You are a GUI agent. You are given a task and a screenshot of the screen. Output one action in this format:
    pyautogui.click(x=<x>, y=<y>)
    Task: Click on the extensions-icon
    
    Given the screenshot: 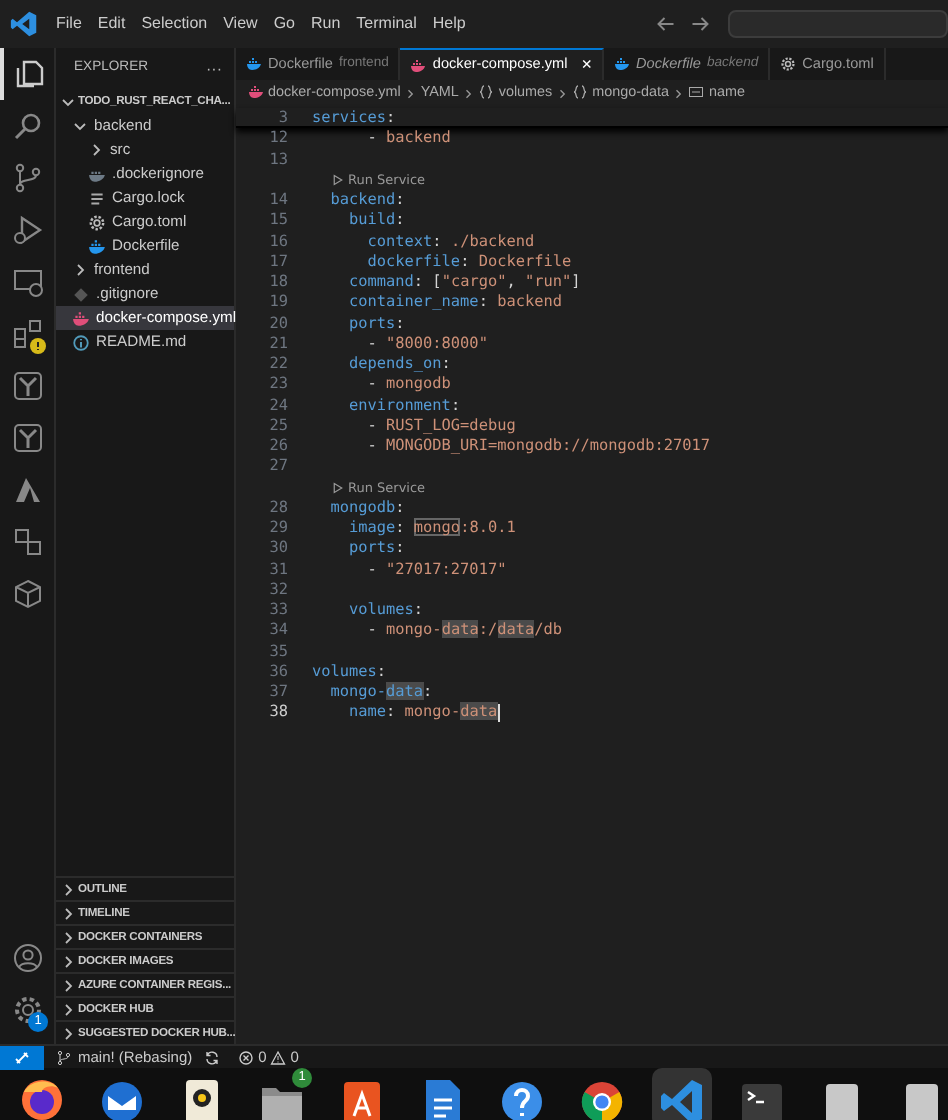 What is the action you would take?
    pyautogui.click(x=28, y=334)
    